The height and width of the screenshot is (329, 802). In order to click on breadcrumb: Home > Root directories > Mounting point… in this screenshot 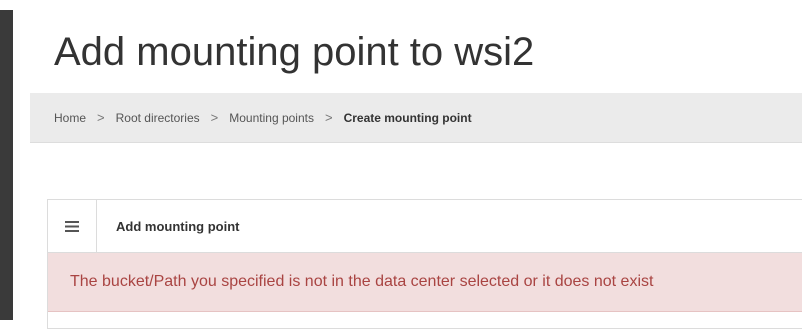, I will do `click(416, 118)`.